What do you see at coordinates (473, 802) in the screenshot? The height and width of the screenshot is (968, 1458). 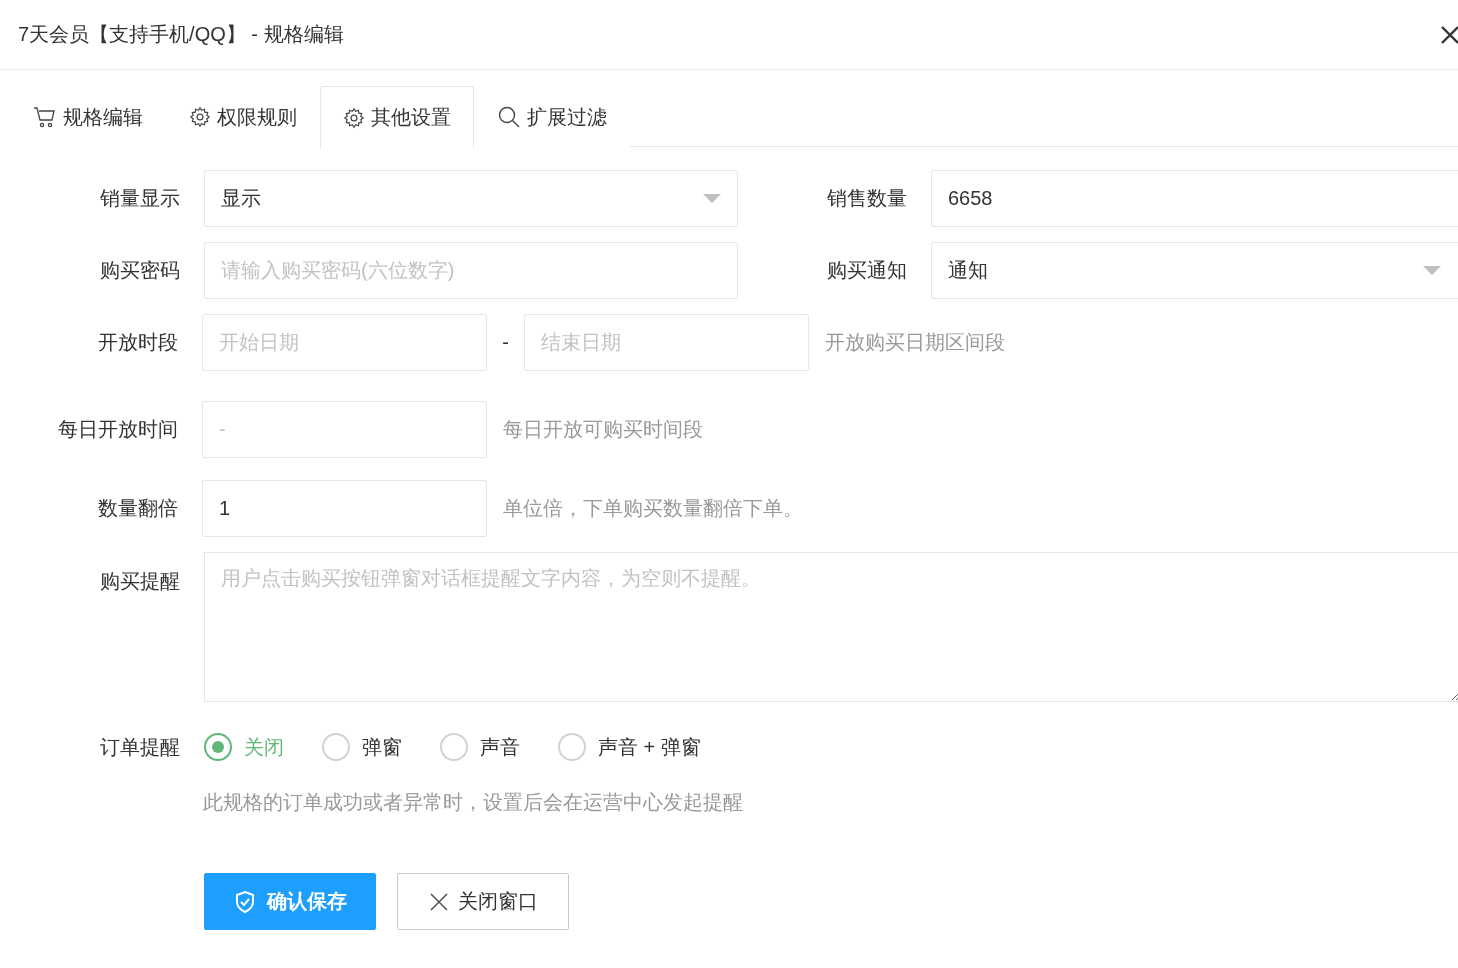 I see `help-text: 此规格的订单成功或者异常时，设置后会在运营中心发起提醒` at bounding box center [473, 802].